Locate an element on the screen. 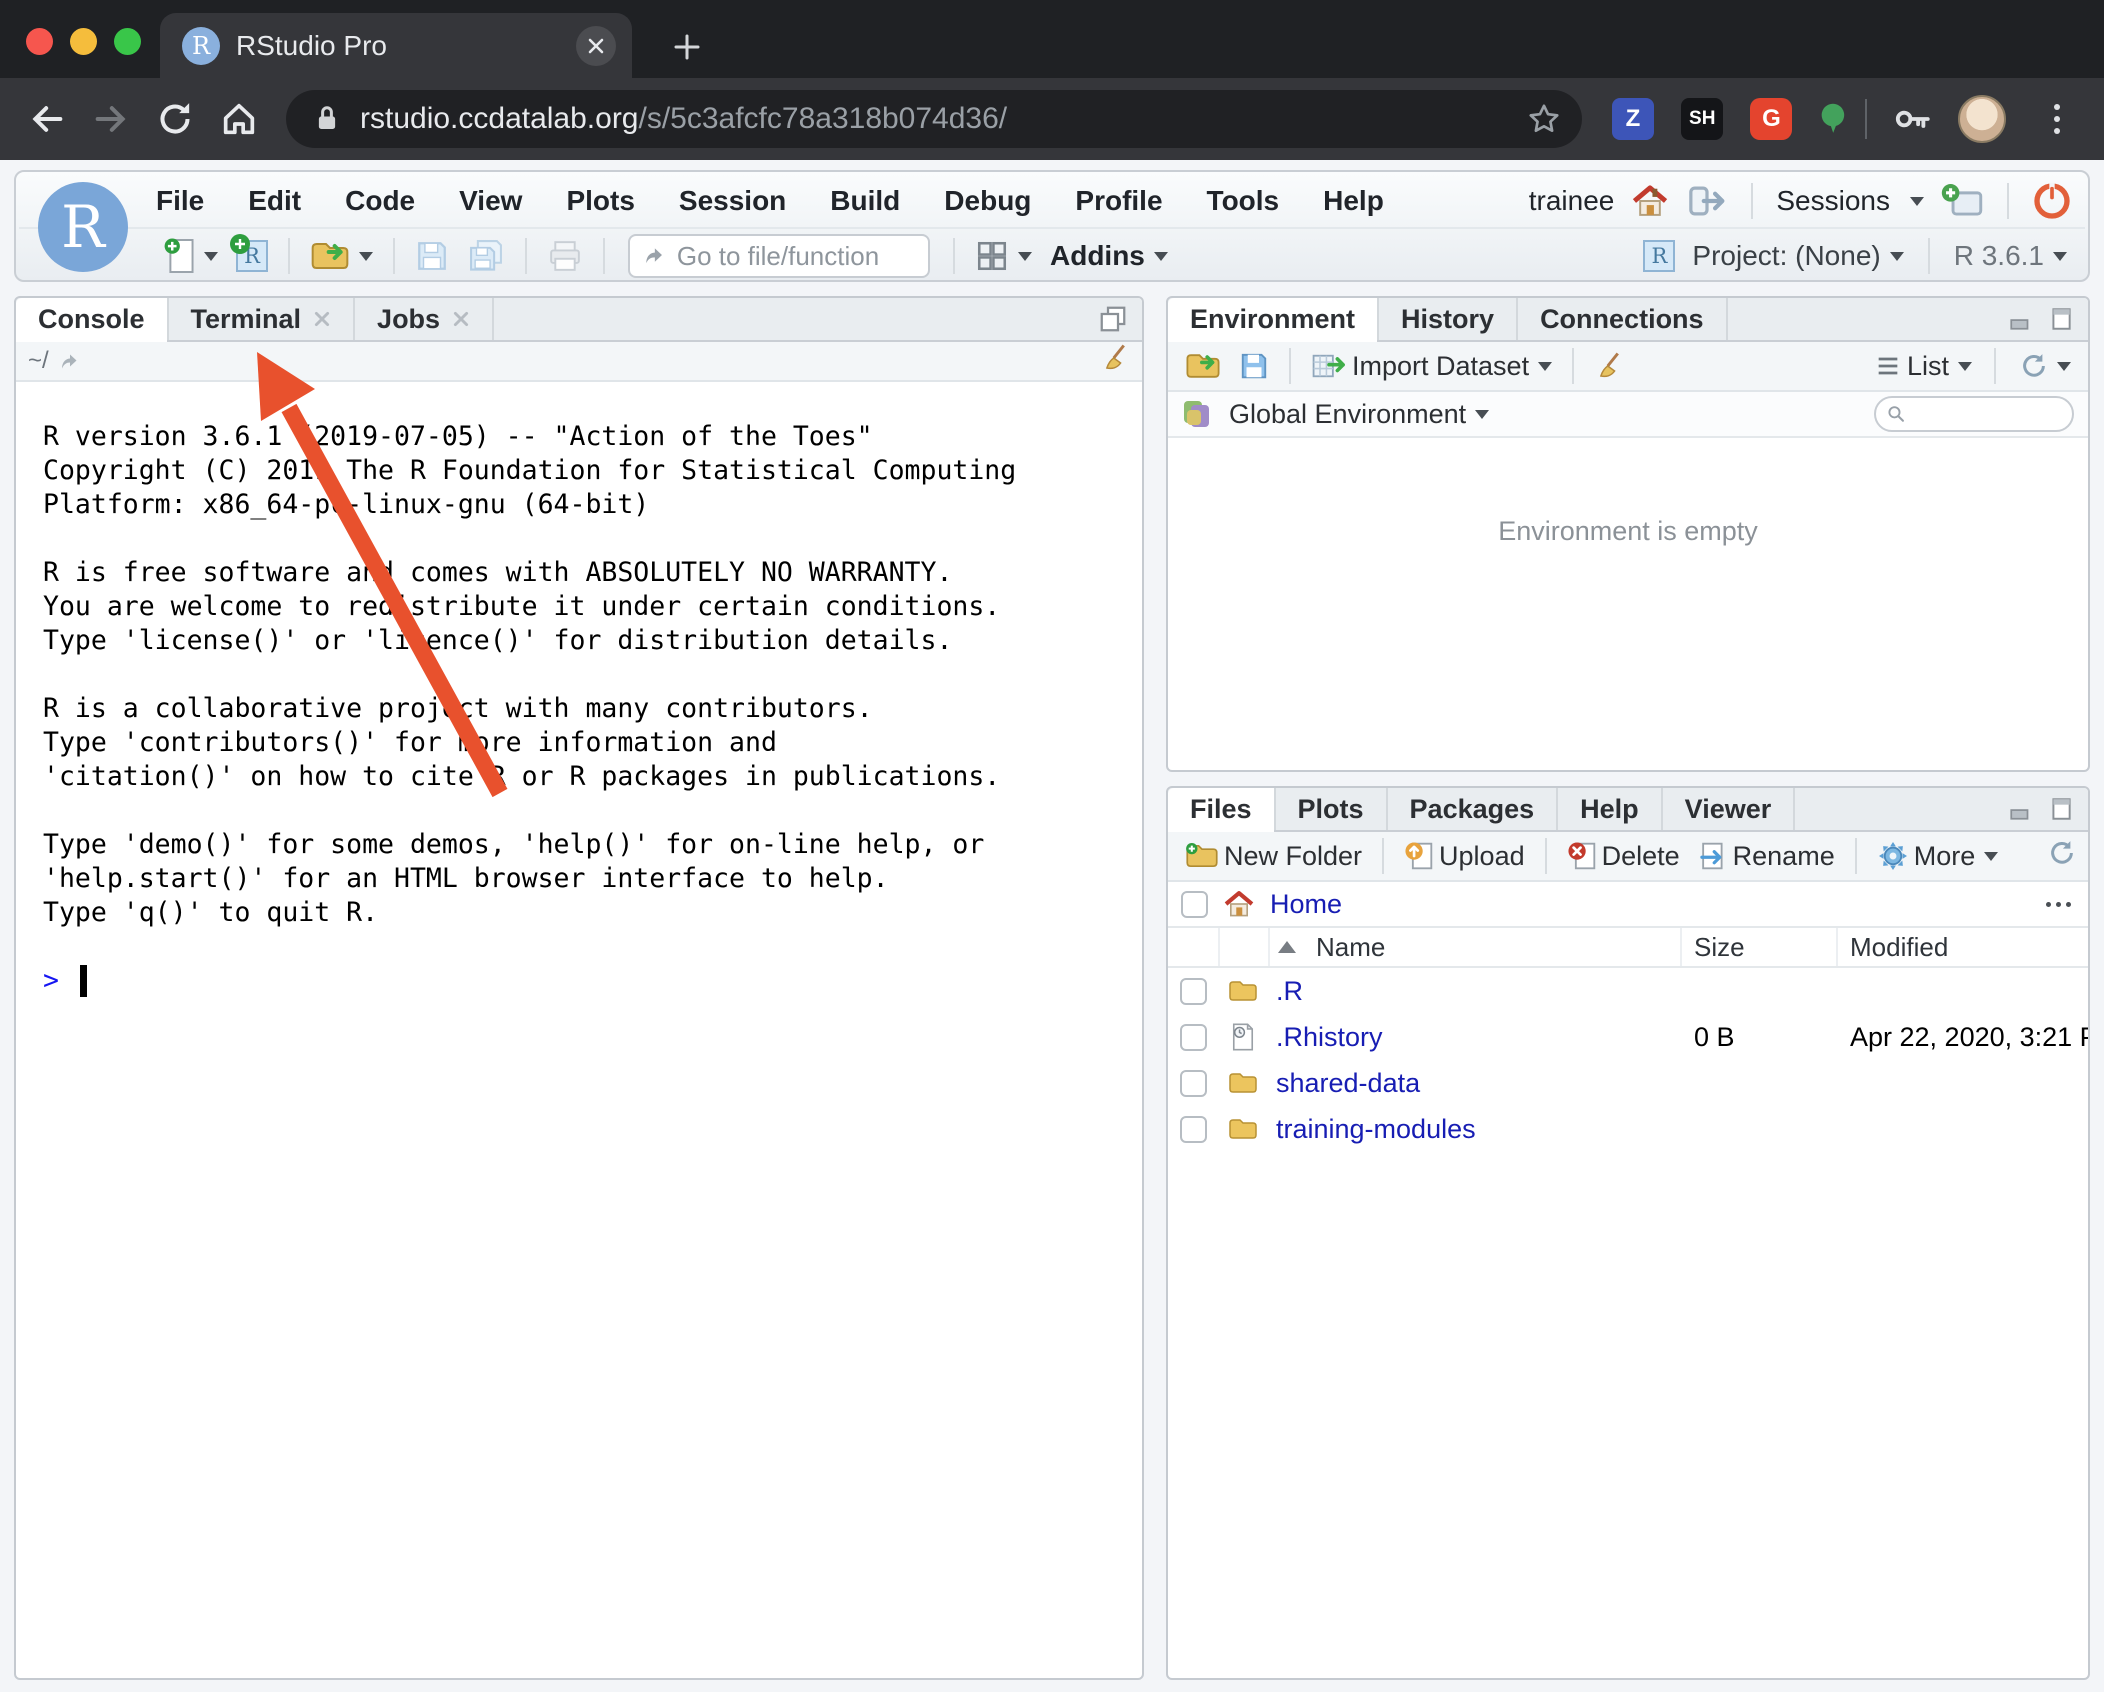 The height and width of the screenshot is (1692, 2104). tab-console: Console is located at coordinates (92, 320).